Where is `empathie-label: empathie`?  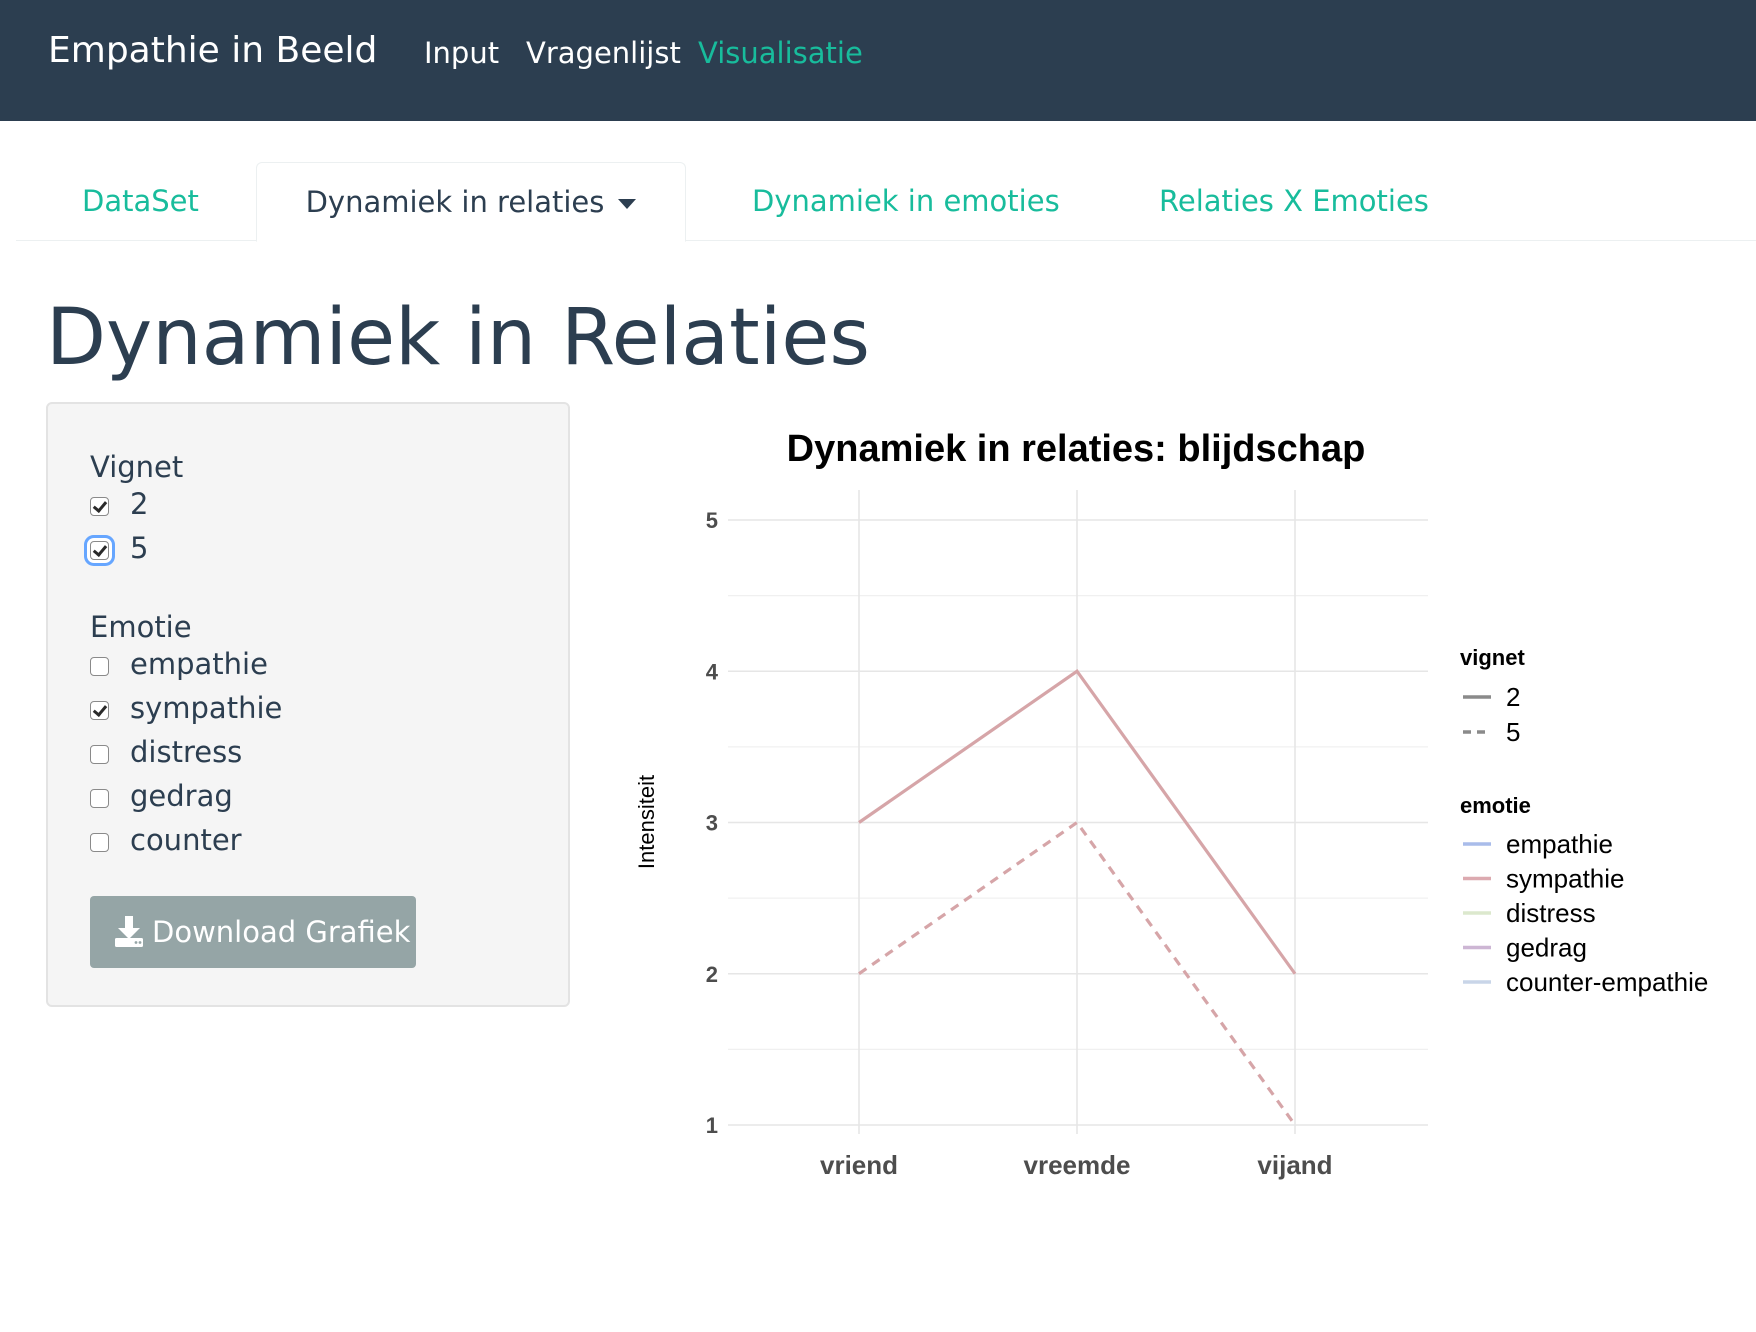
empathie-label: empathie is located at coordinates (199, 664).